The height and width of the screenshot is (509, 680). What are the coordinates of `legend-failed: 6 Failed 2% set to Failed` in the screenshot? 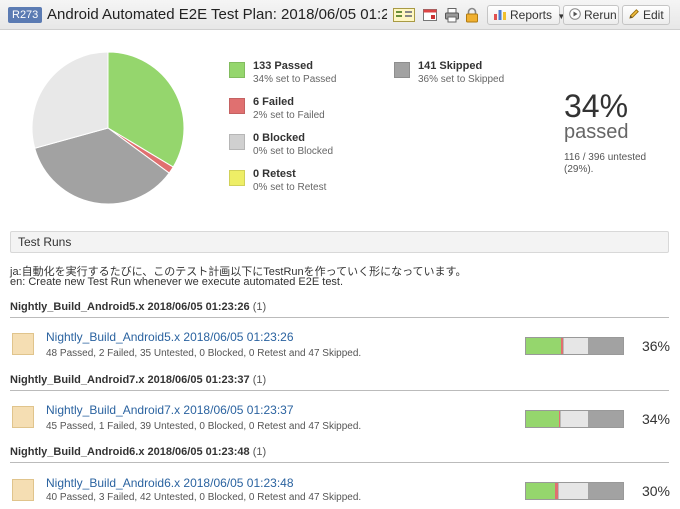 It's located at (309, 110).